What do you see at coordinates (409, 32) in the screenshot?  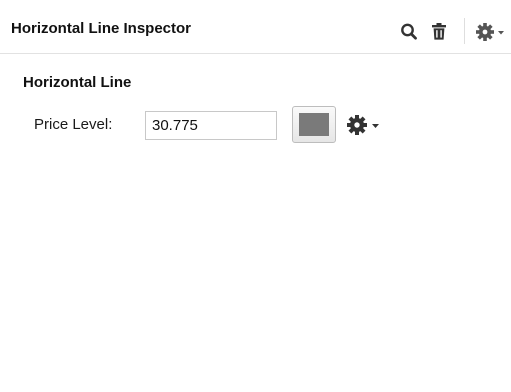 I see `search-icon` at bounding box center [409, 32].